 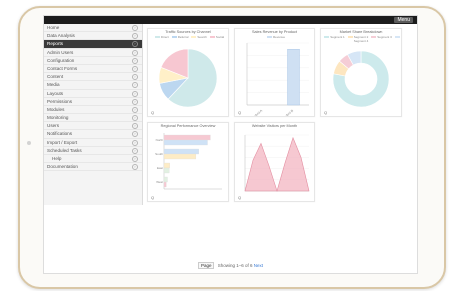 I want to click on camera-dot, so click(x=29, y=143).